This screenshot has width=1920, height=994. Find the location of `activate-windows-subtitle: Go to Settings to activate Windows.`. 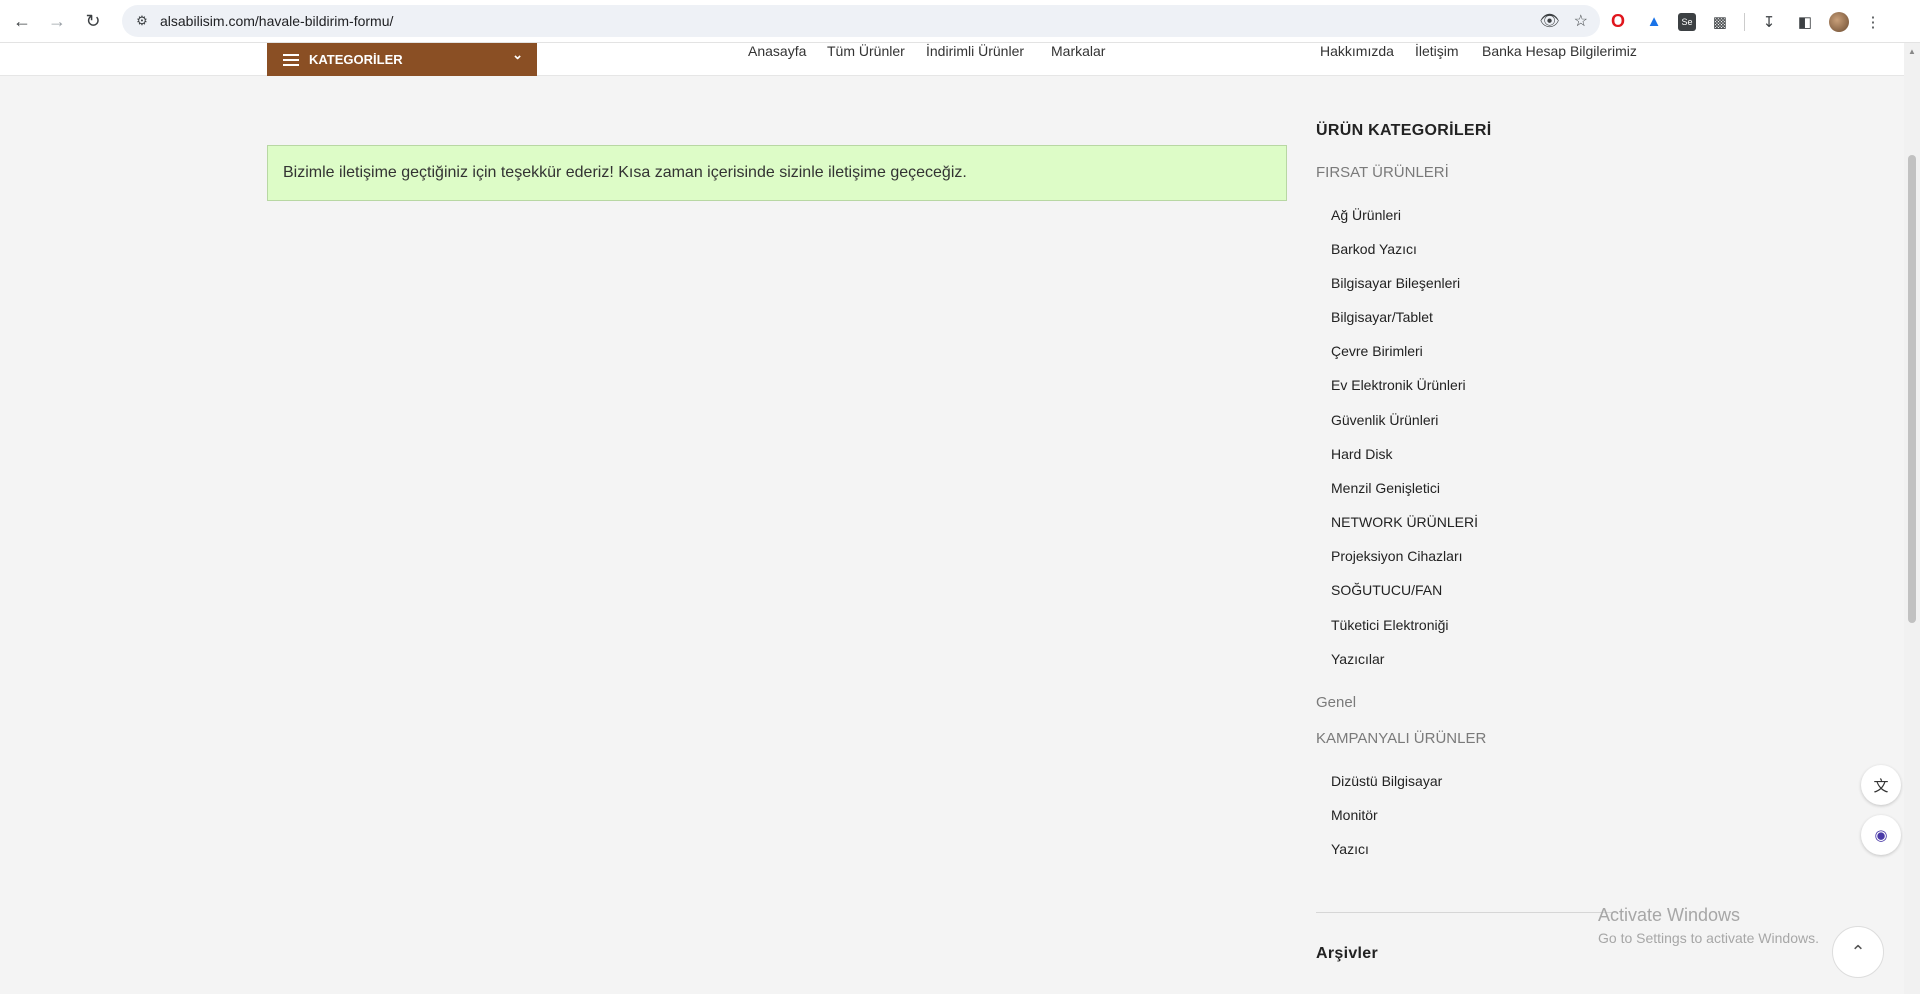

activate-windows-subtitle: Go to Settings to activate Windows. is located at coordinates (1708, 938).